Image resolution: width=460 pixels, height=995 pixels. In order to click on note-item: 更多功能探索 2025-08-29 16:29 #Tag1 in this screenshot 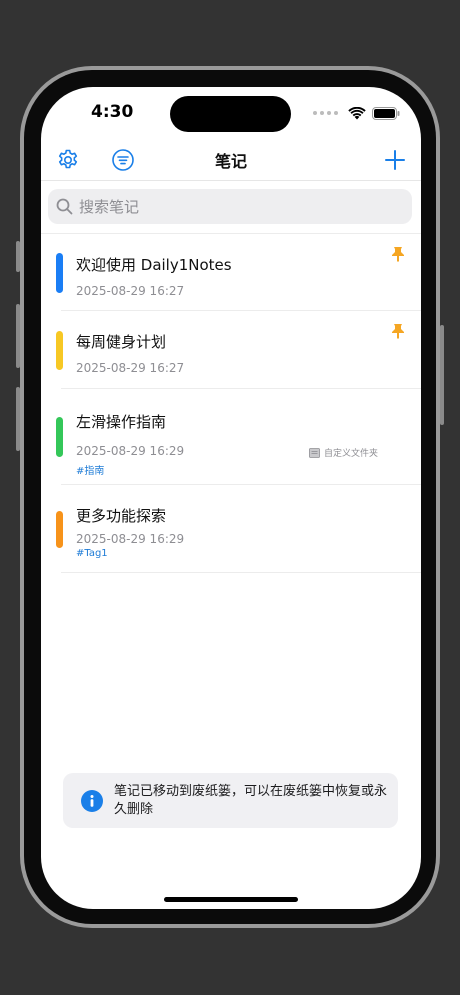, I will do `click(231, 529)`.